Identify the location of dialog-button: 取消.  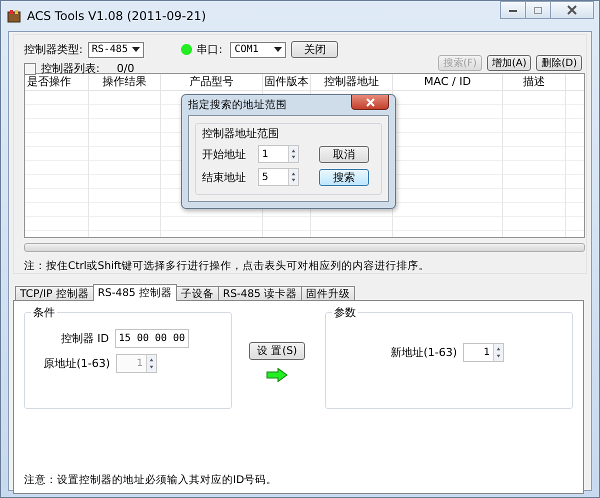
(344, 154).